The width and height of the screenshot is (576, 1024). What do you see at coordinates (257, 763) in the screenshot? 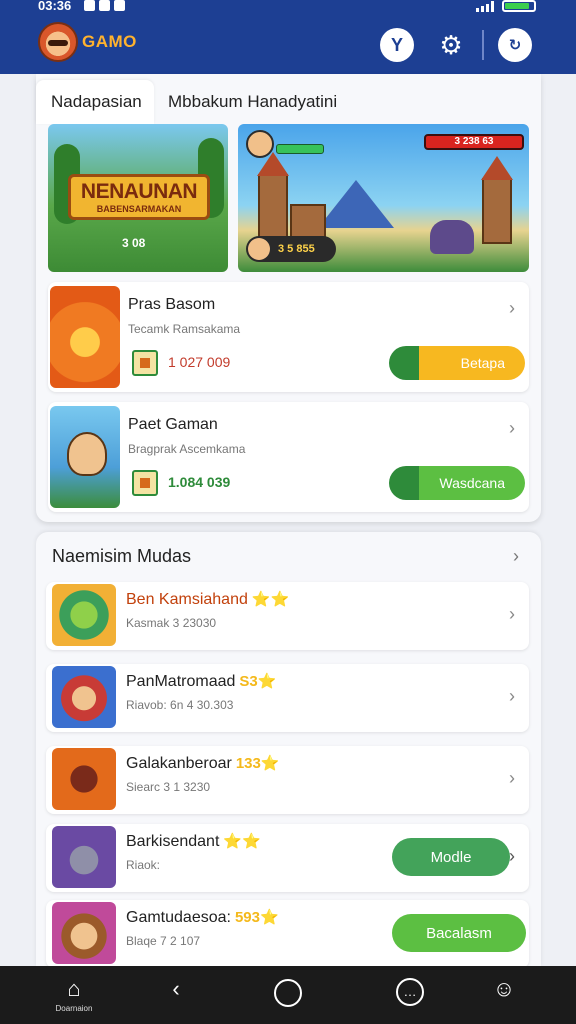
I see `rating-stars: 133⭐` at bounding box center [257, 763].